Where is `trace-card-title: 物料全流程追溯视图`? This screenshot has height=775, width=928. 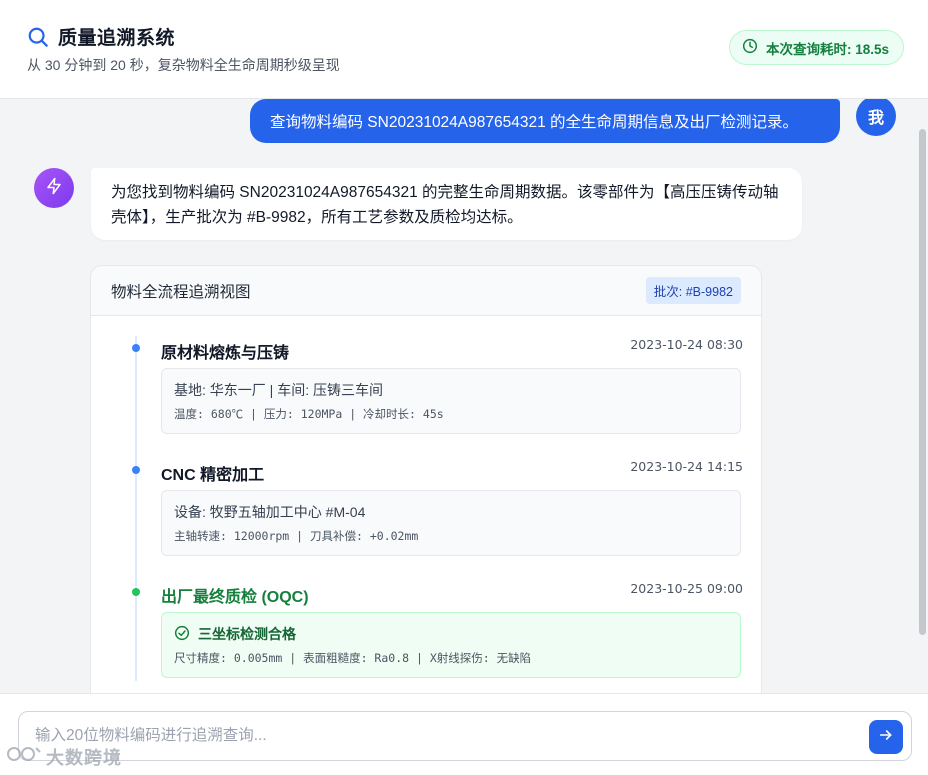
trace-card-title: 物料全流程追溯视图 is located at coordinates (181, 292).